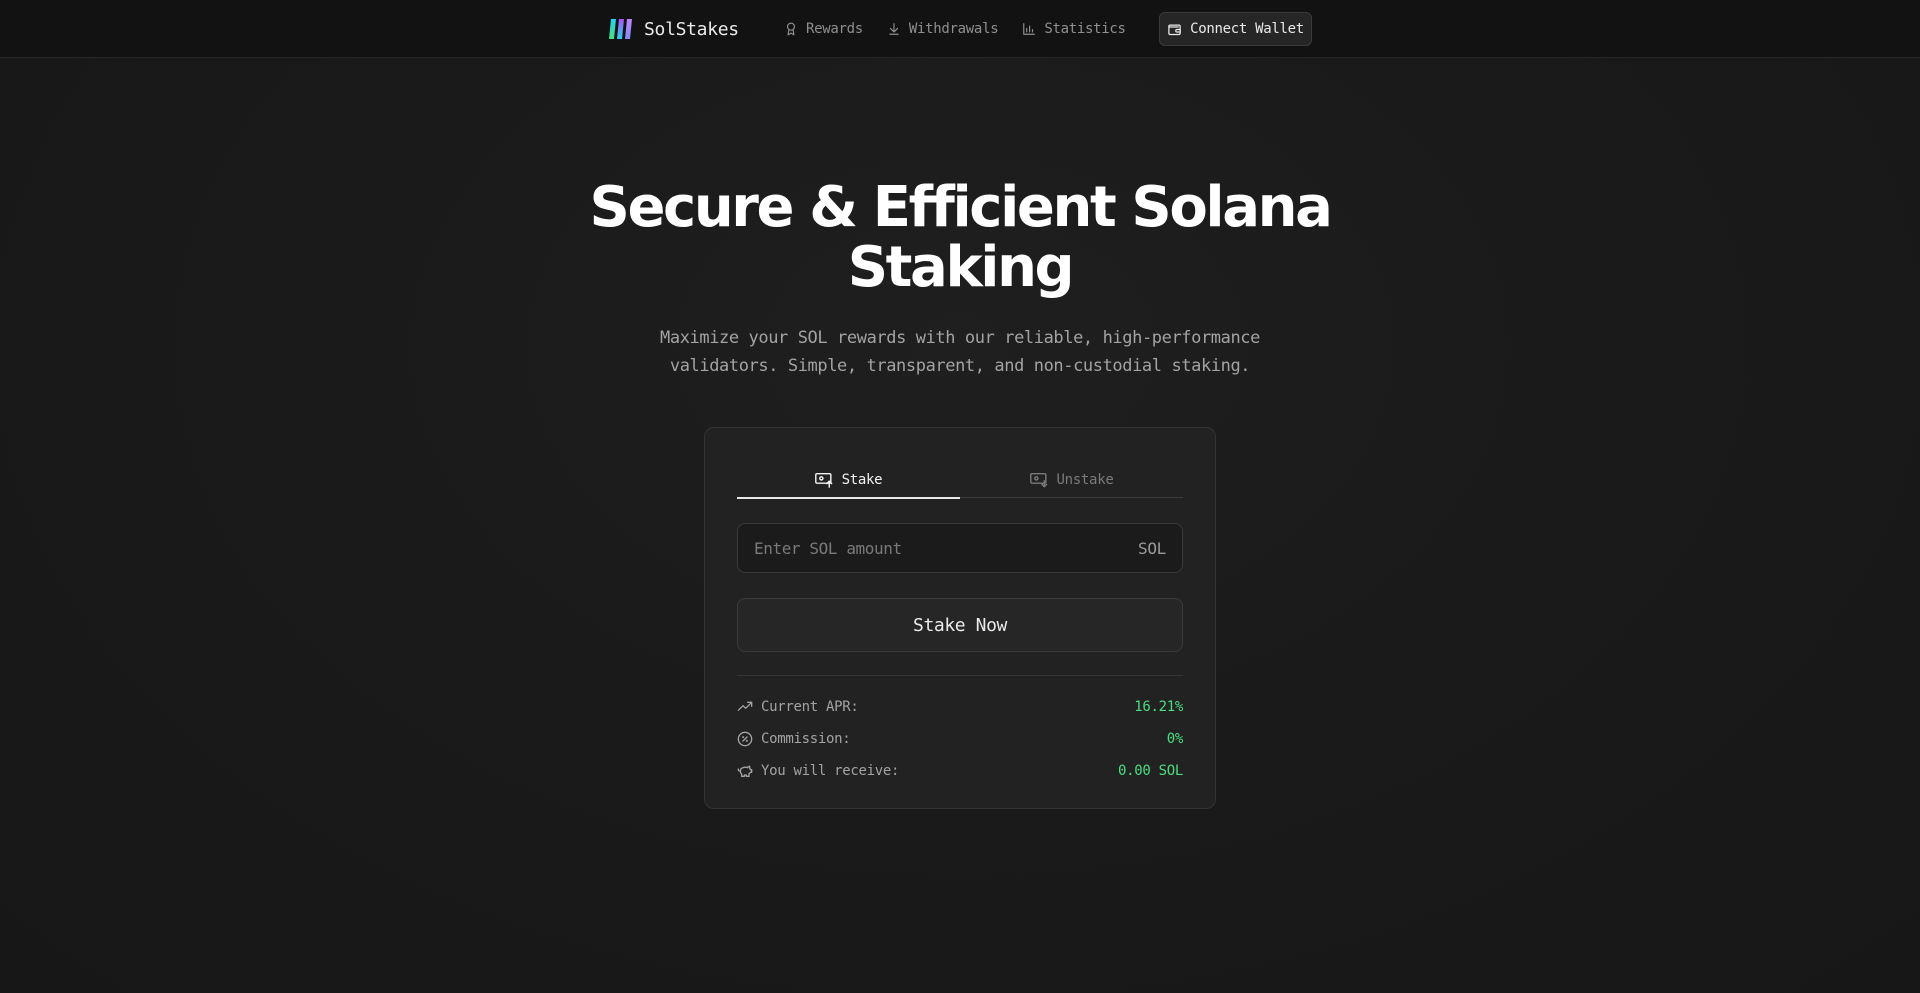 The image size is (1920, 993). What do you see at coordinates (1085, 29) in the screenshot?
I see `nav-link-label: Statistics` at bounding box center [1085, 29].